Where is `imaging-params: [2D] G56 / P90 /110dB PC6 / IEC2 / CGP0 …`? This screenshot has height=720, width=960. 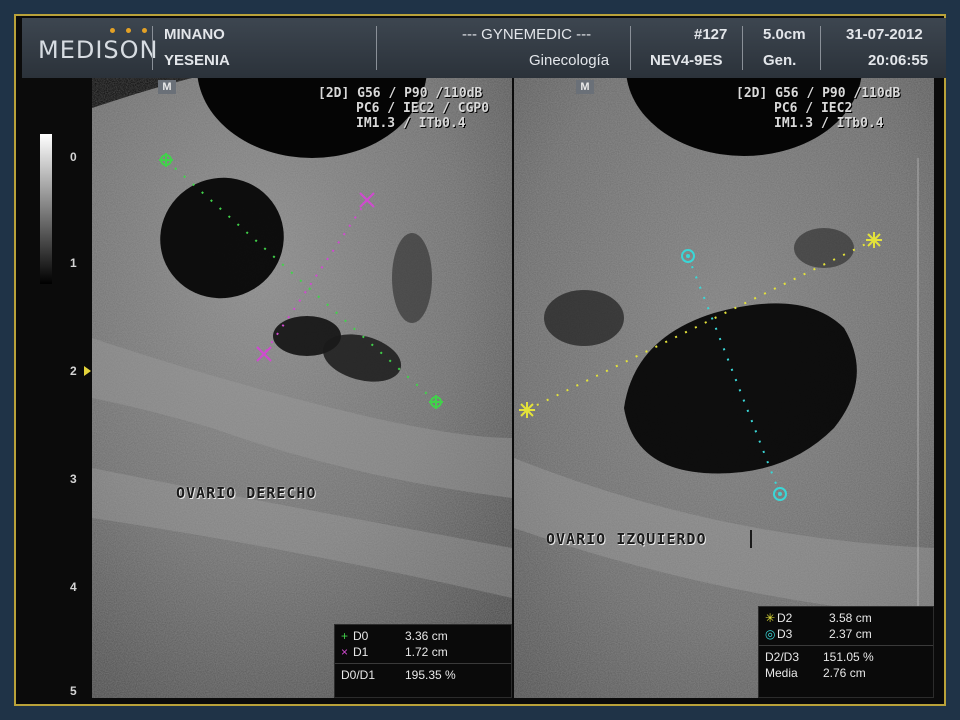
imaging-params: [2D] G56 / P90 /110dB PC6 / IEC2 / CGP0 … is located at coordinates (403, 108).